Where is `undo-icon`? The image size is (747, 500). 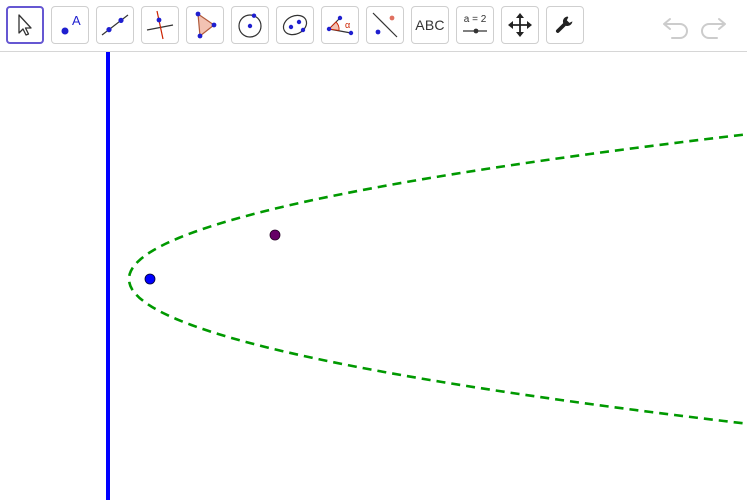
undo-icon is located at coordinates (675, 28).